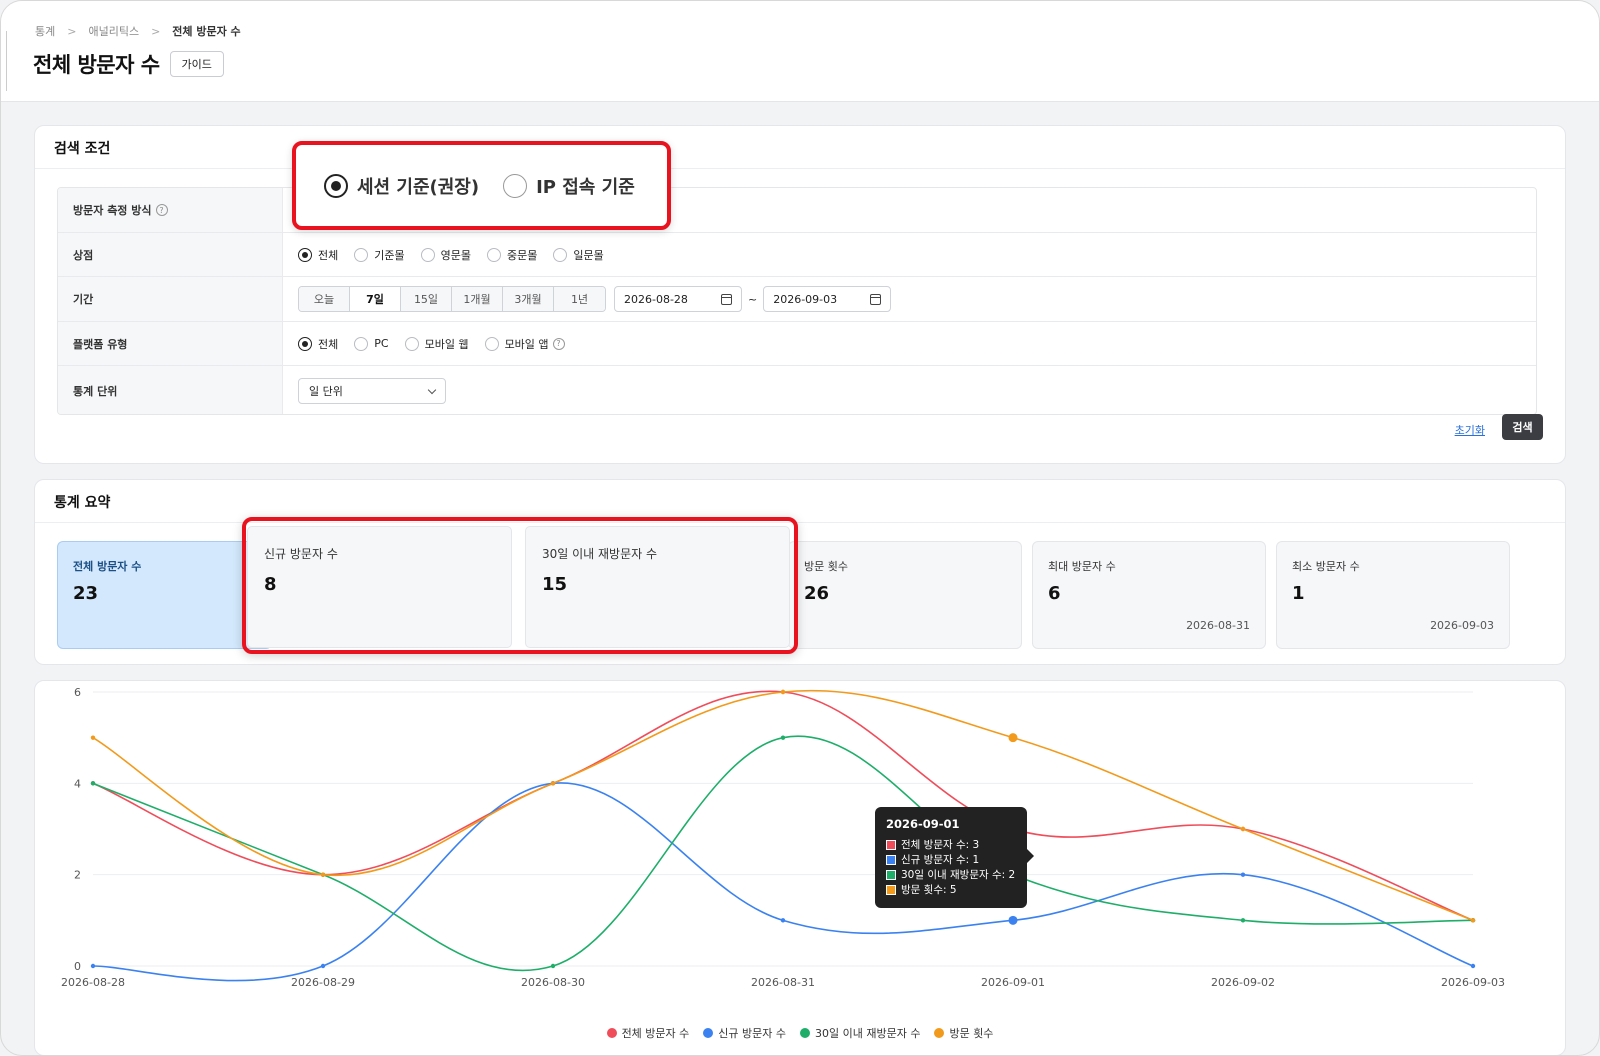 The width and height of the screenshot is (1600, 1056). What do you see at coordinates (446, 344) in the screenshot?
I see `radio-label: 모바일 웹` at bounding box center [446, 344].